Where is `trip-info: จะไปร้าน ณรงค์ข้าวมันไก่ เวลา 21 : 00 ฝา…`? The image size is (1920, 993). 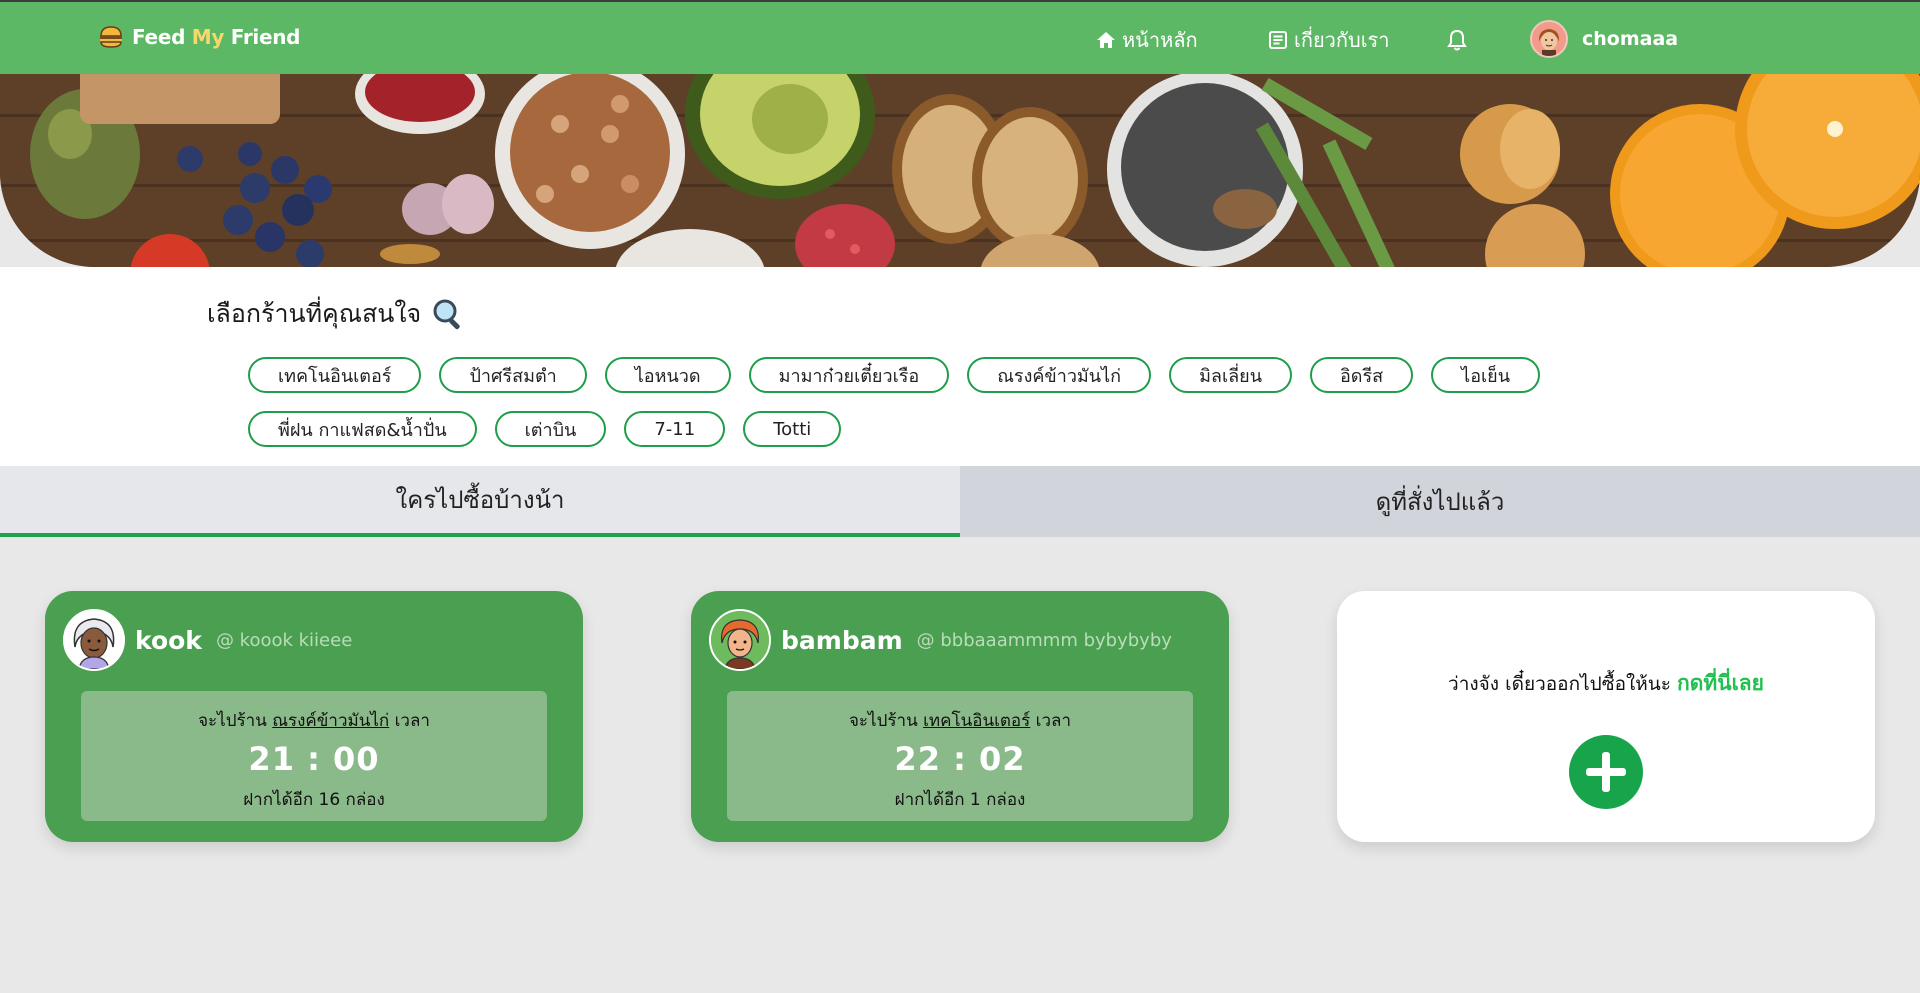 trip-info: จะไปร้าน ณรงค์ข้าวมันไก่ เวลา 21 : 00 ฝา… is located at coordinates (314, 756).